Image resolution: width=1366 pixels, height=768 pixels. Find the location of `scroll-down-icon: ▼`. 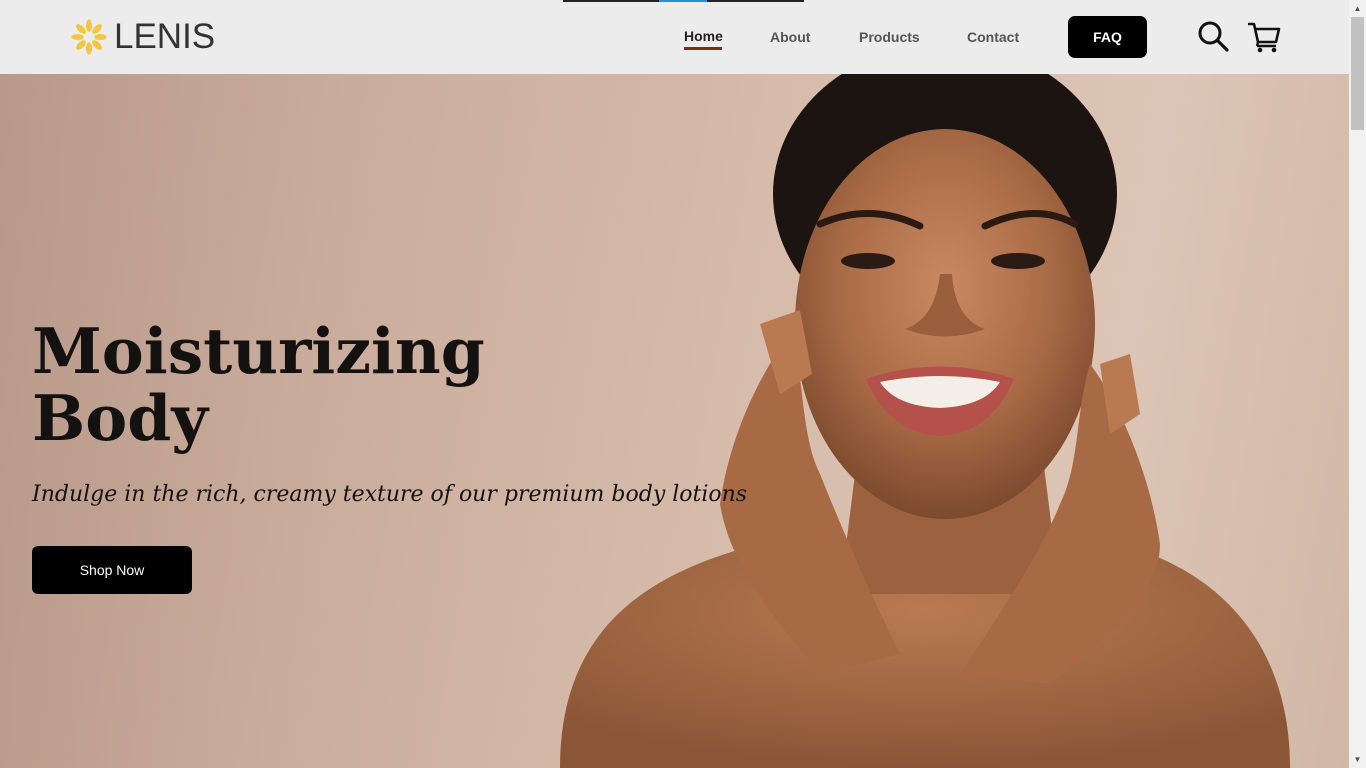

scroll-down-icon: ▼ is located at coordinates (1357, 759).